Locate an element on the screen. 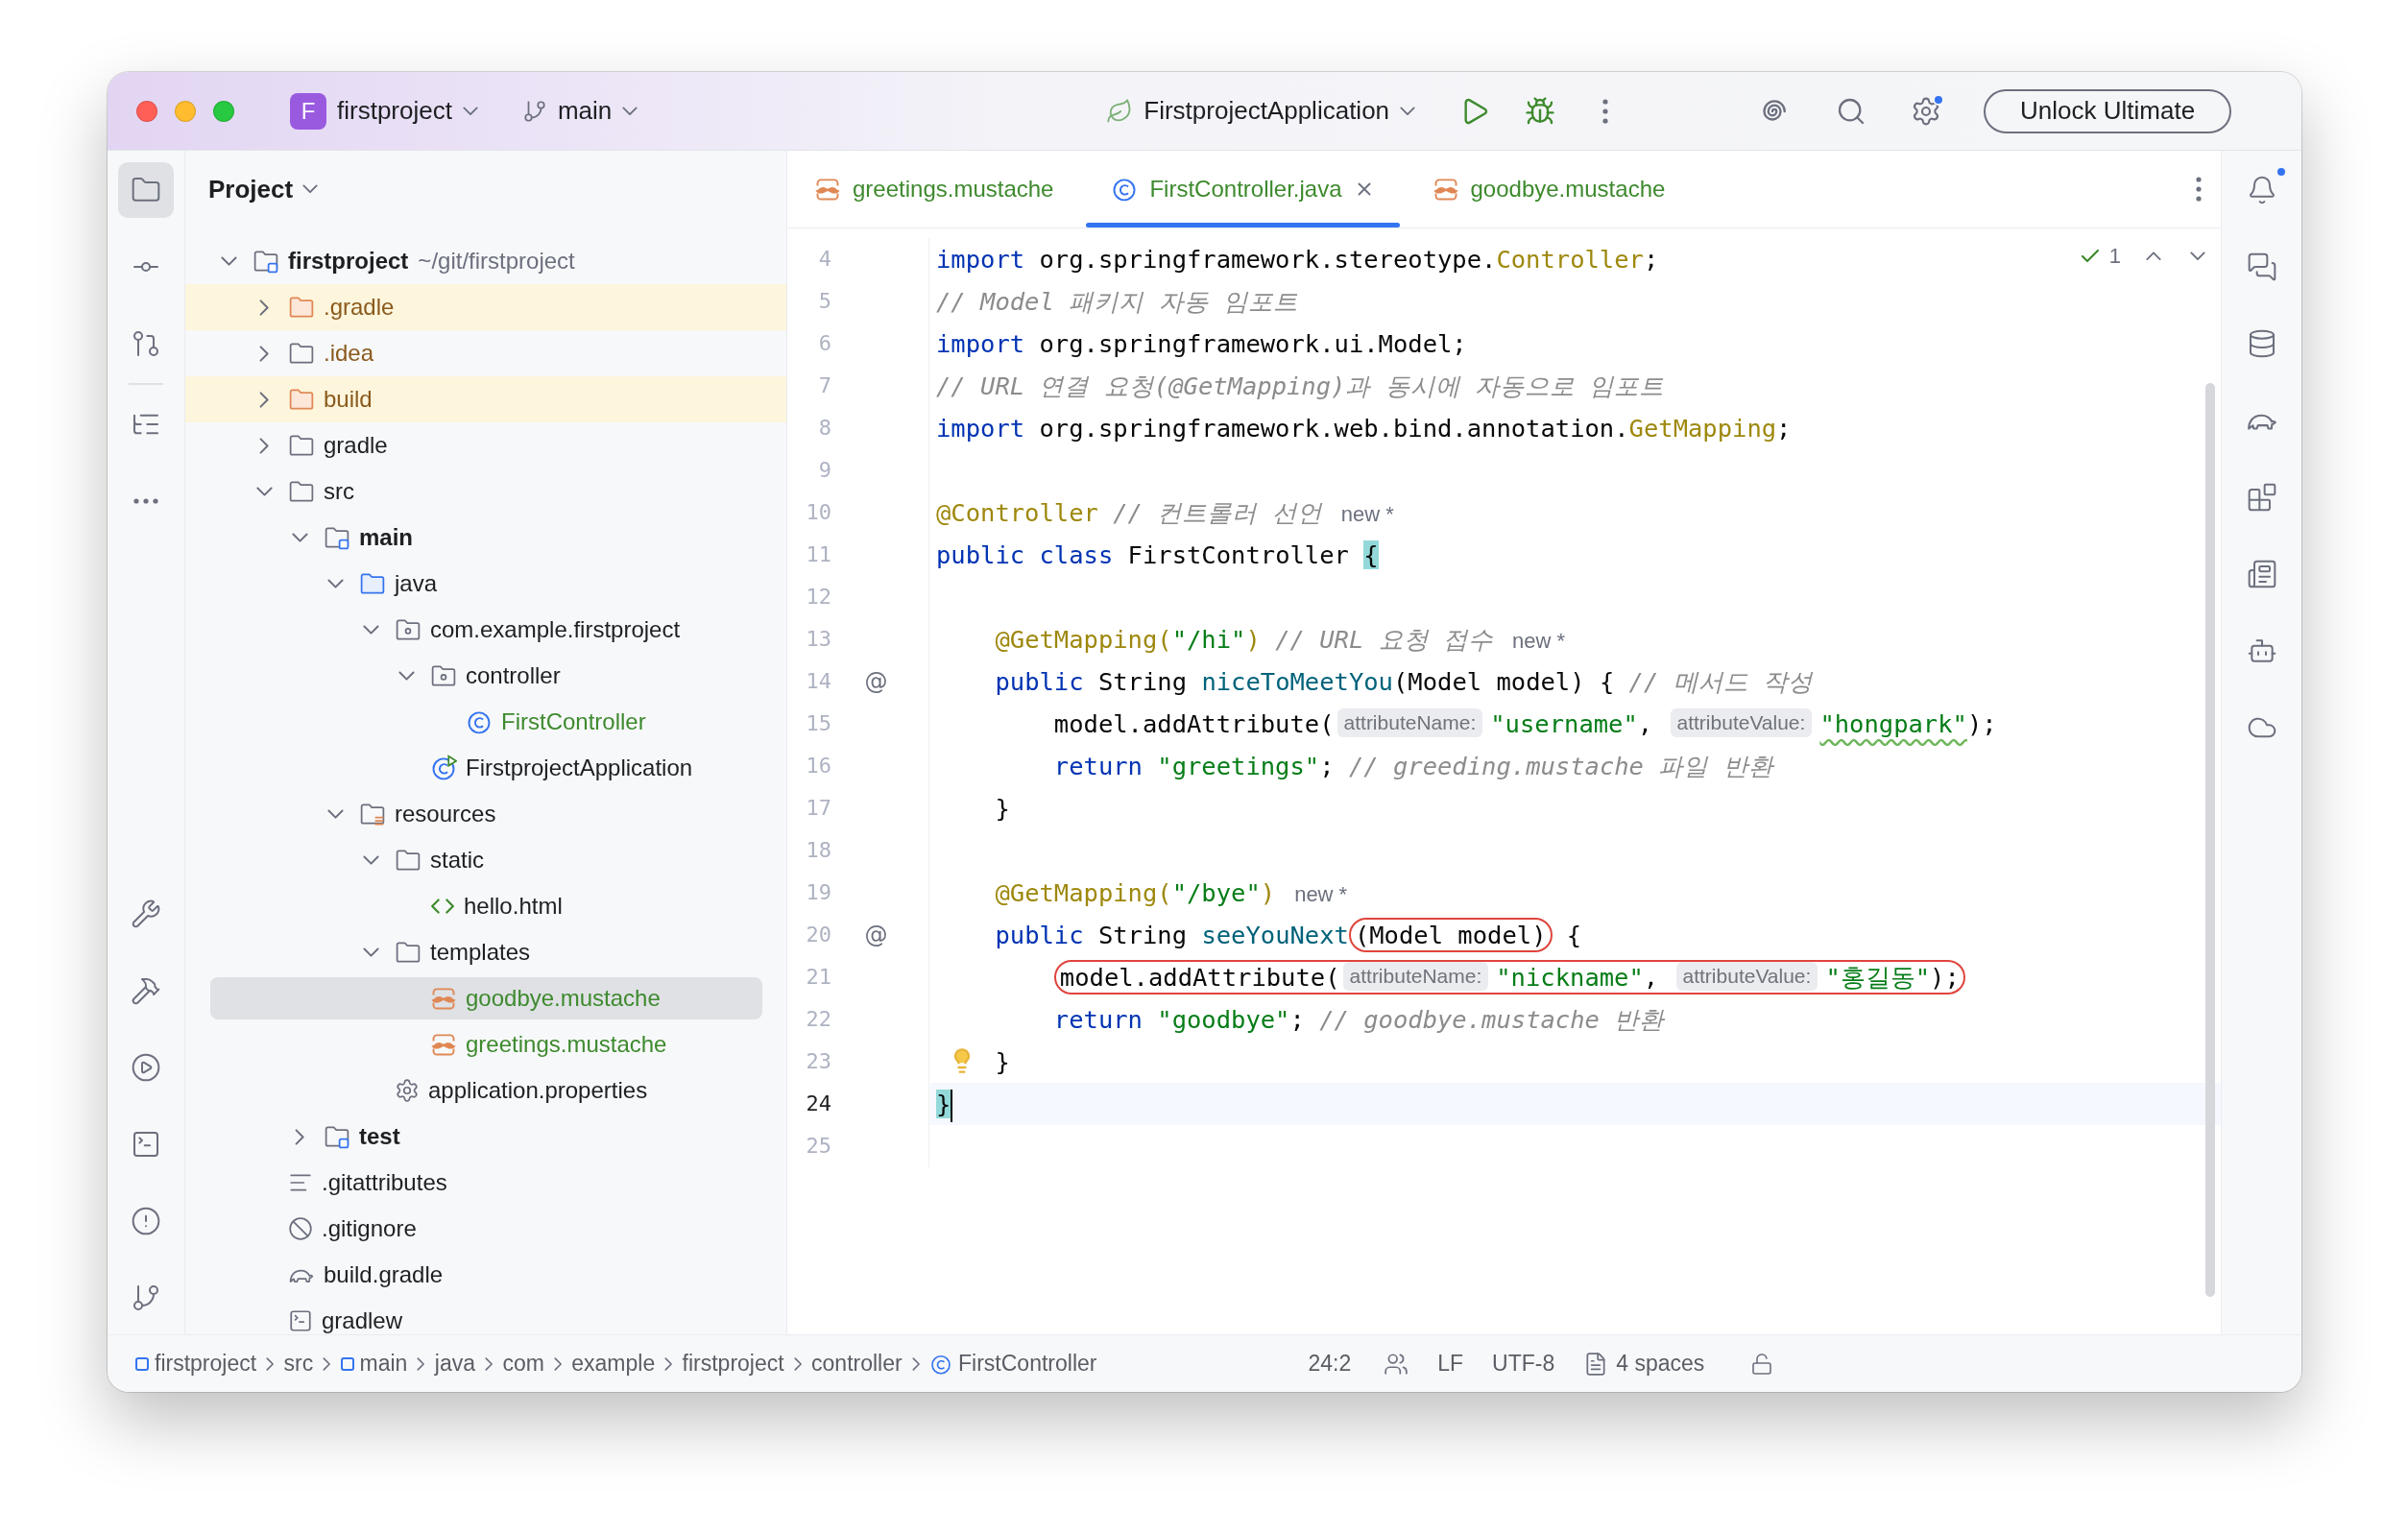  editor-tab: goodbye.mustache is located at coordinates (1549, 189).